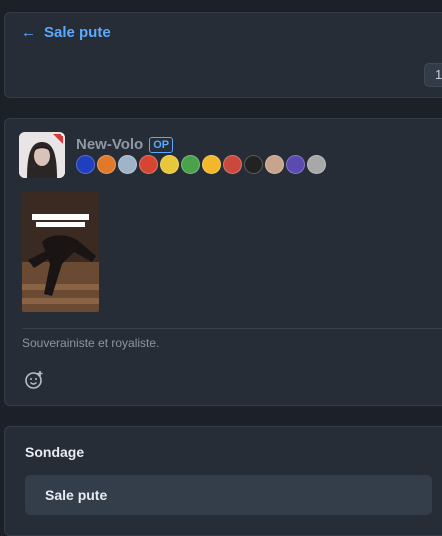 Image resolution: width=442 pixels, height=536 pixels. What do you see at coordinates (433, 75) in the screenshot?
I see `page-indicator: 1` at bounding box center [433, 75].